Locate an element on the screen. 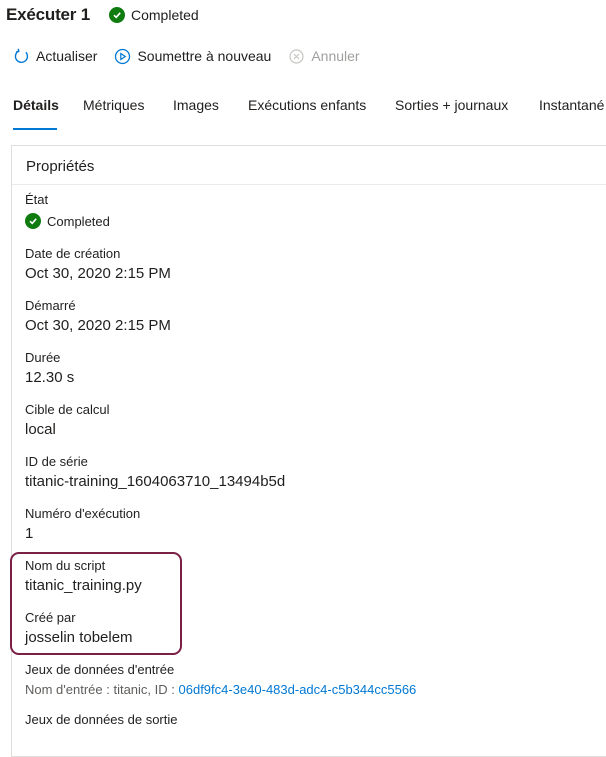 The height and width of the screenshot is (757, 606). run-title: Exécuter 1 is located at coordinates (48, 14).